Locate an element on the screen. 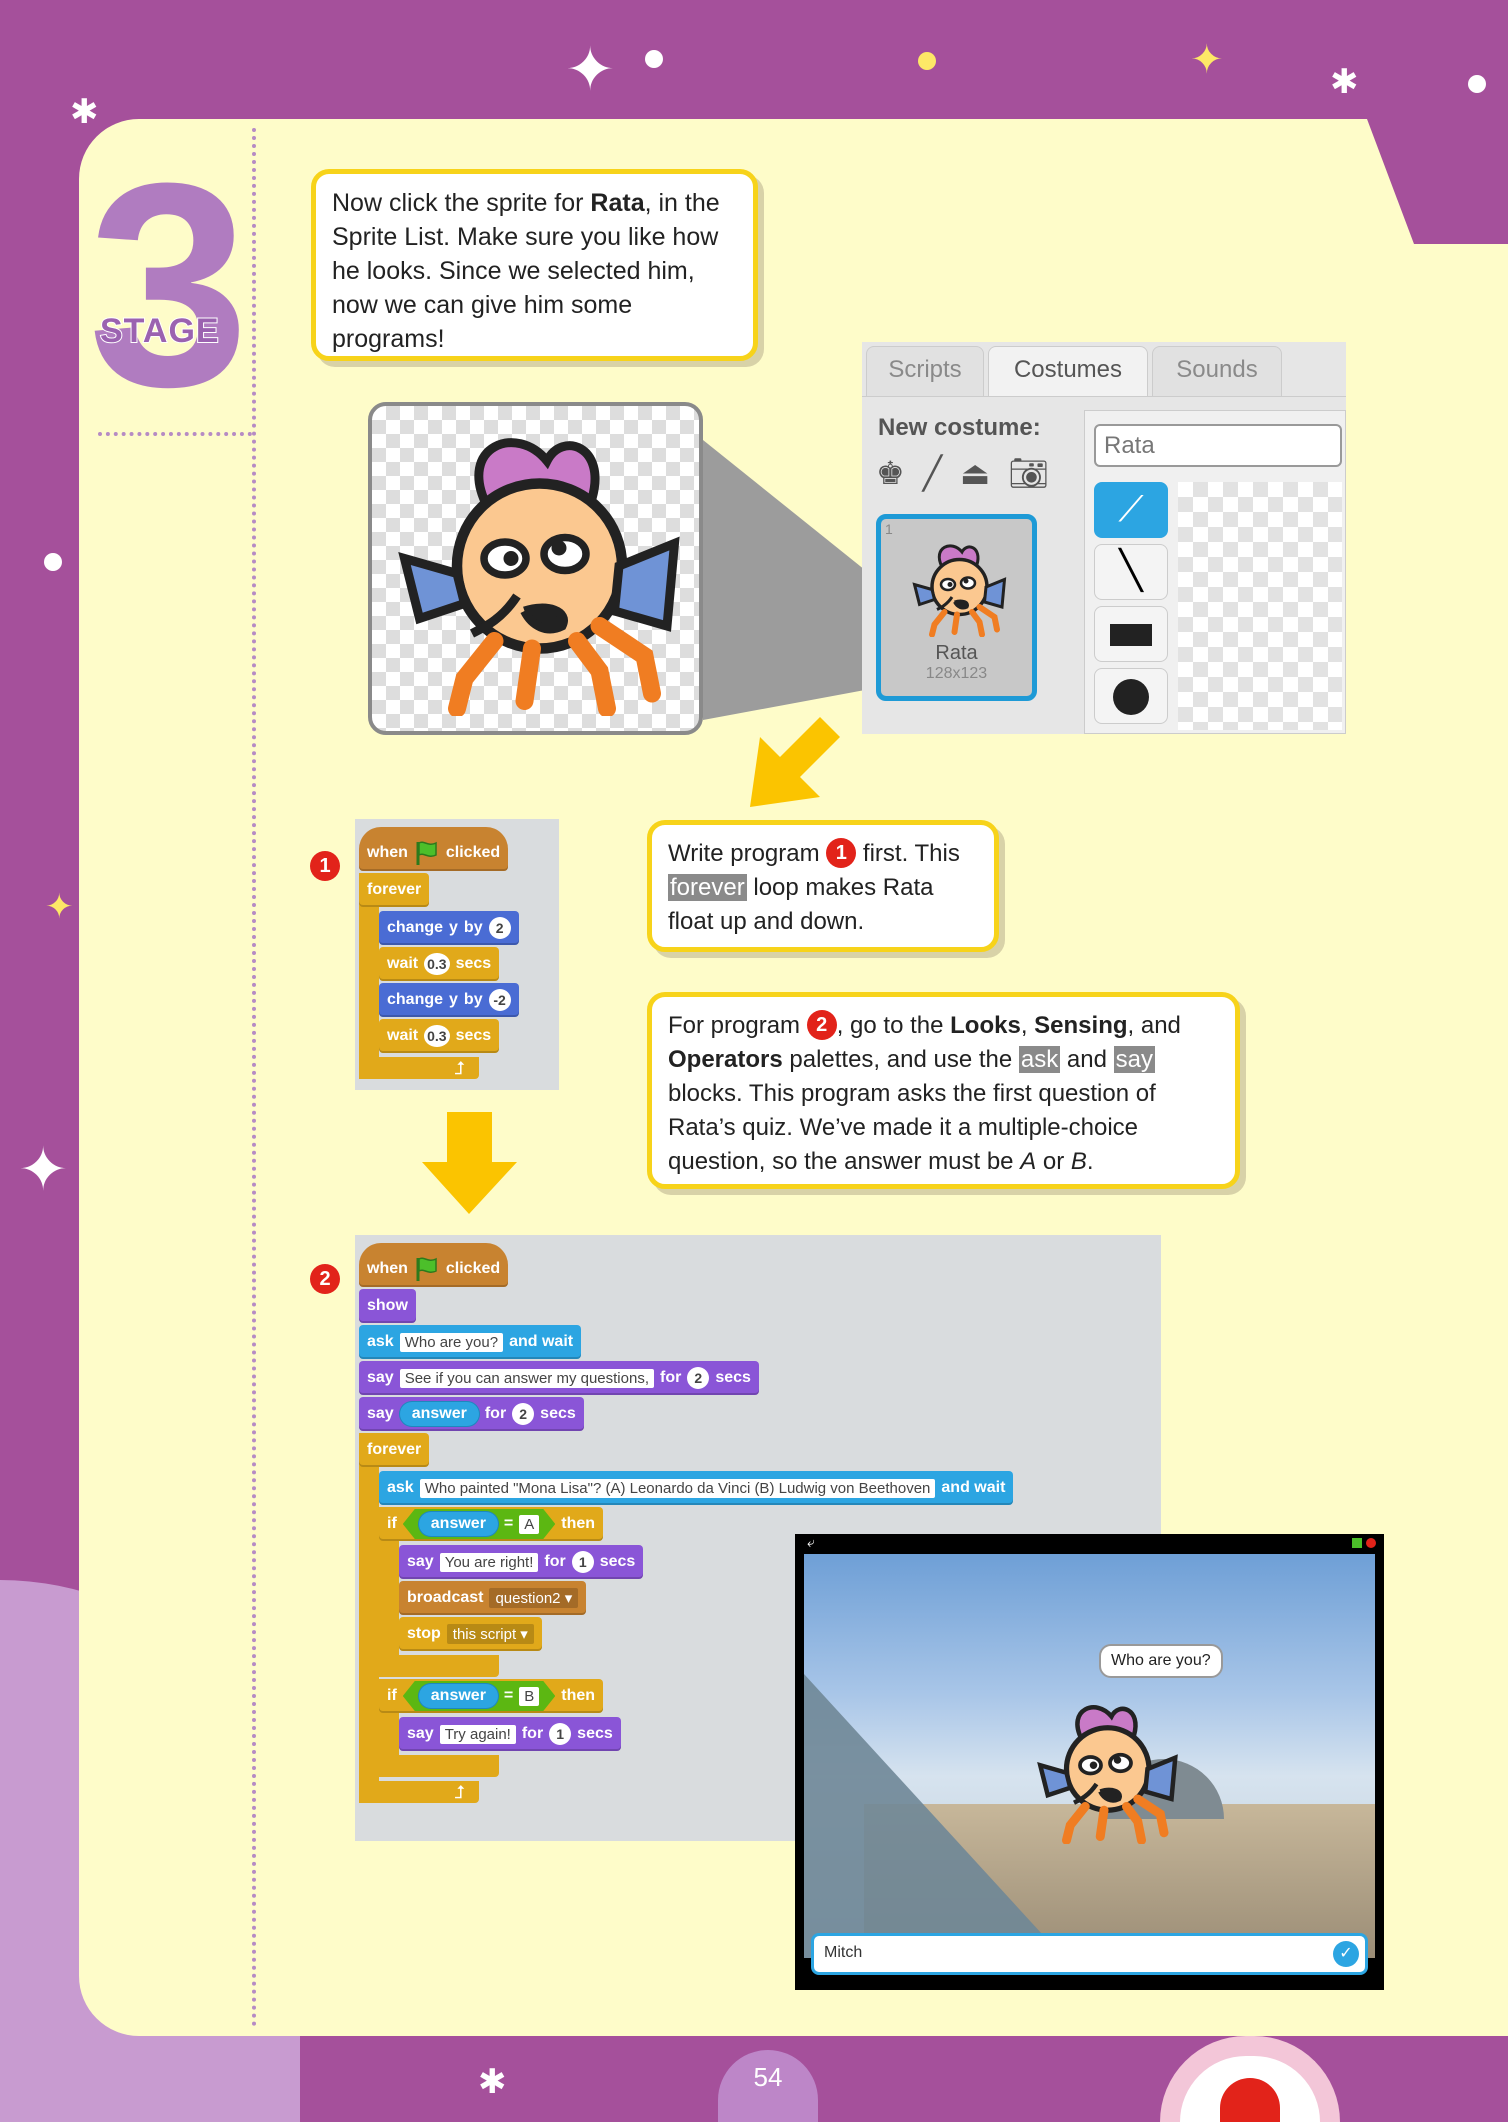 The image size is (1508, 2122). ellipse-icon is located at coordinates (1131, 697).